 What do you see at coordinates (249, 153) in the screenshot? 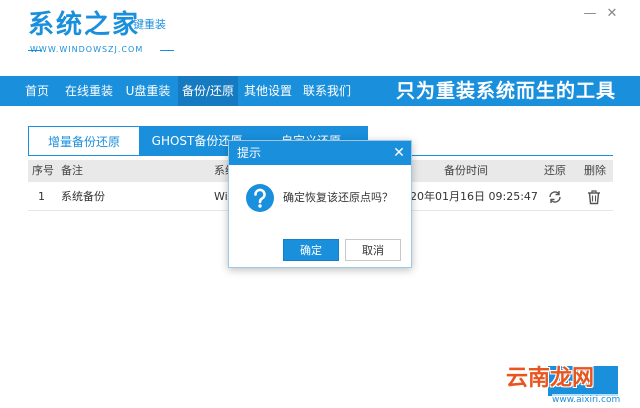
I see `dialog-title: 提示` at bounding box center [249, 153].